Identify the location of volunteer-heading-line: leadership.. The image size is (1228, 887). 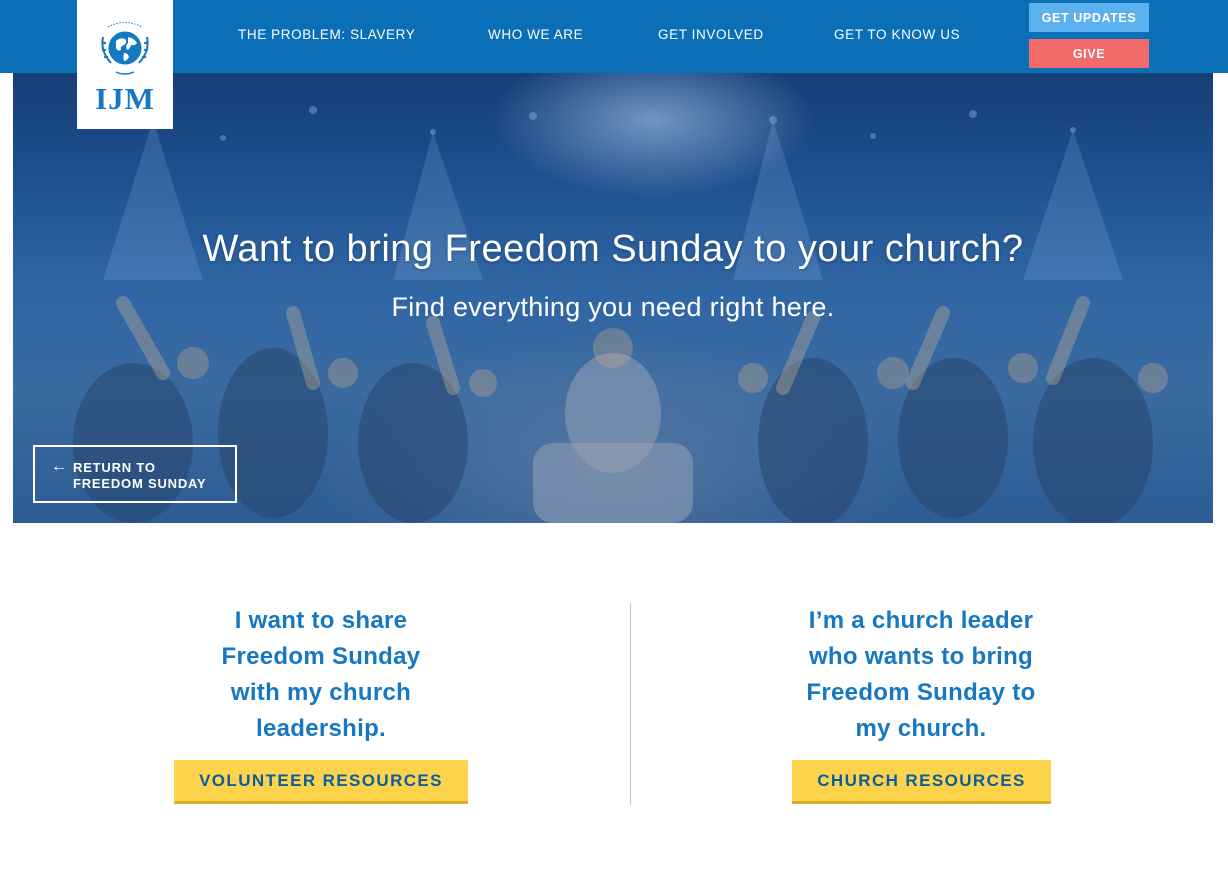
(320, 728).